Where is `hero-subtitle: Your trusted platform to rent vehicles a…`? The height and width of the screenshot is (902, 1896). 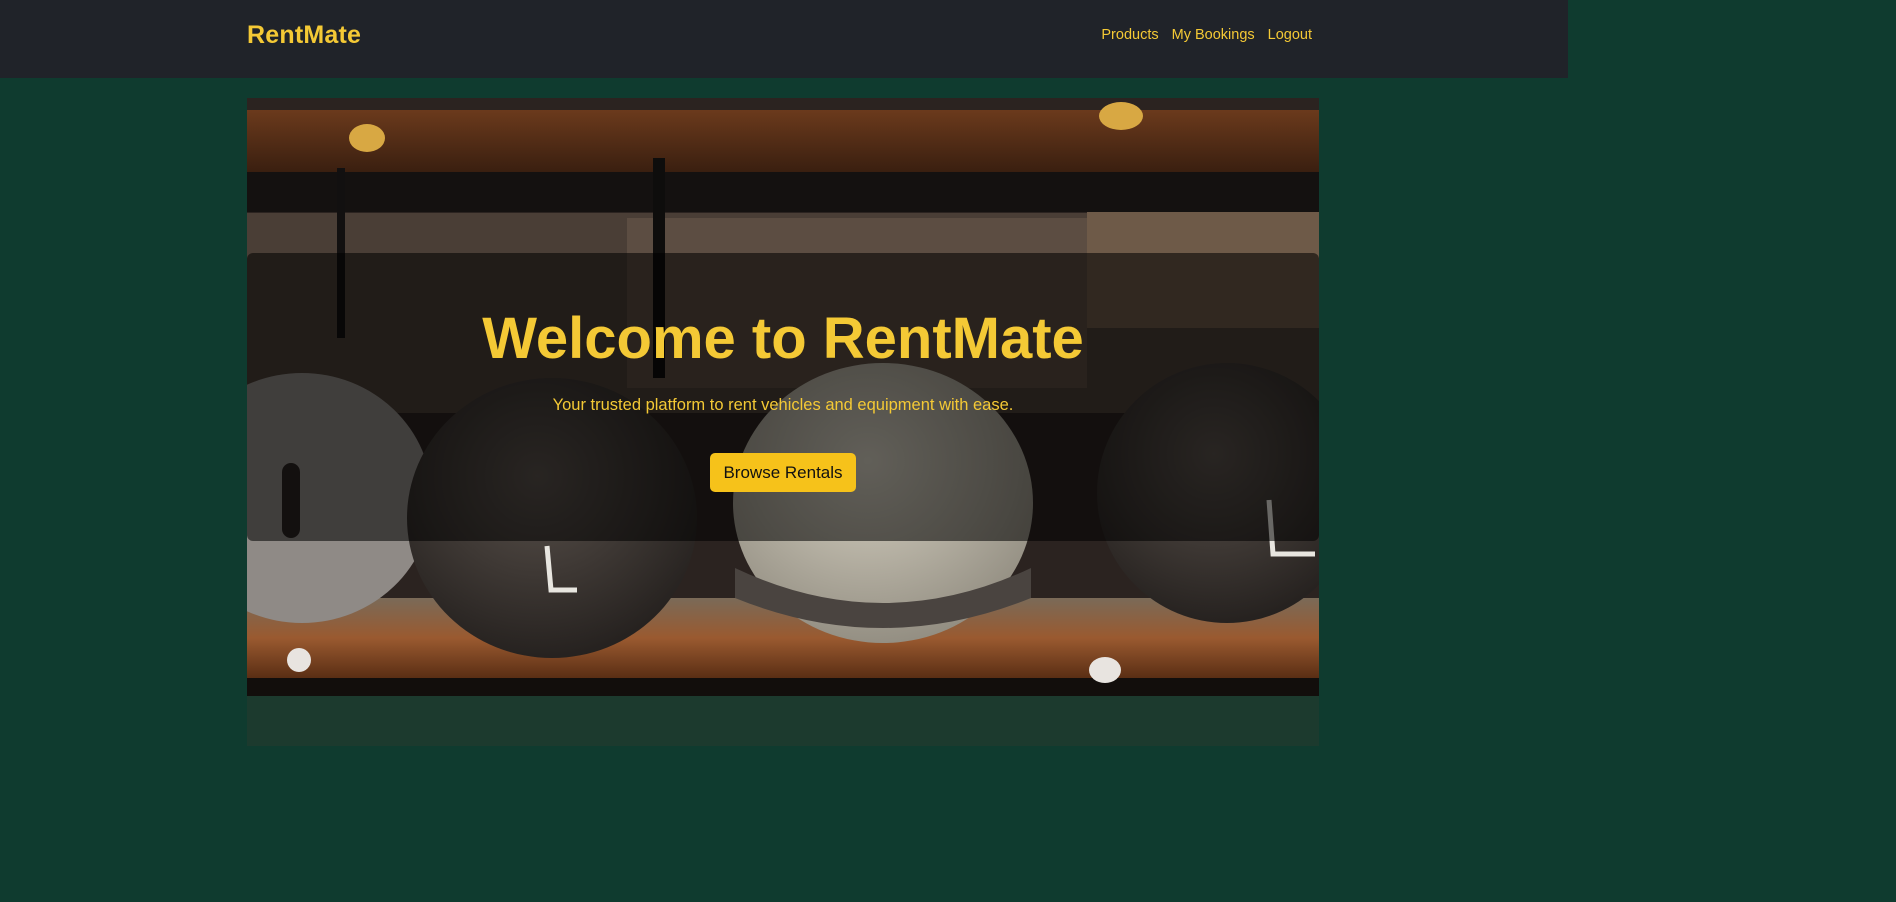 hero-subtitle: Your trusted platform to rent vehicles a… is located at coordinates (783, 405).